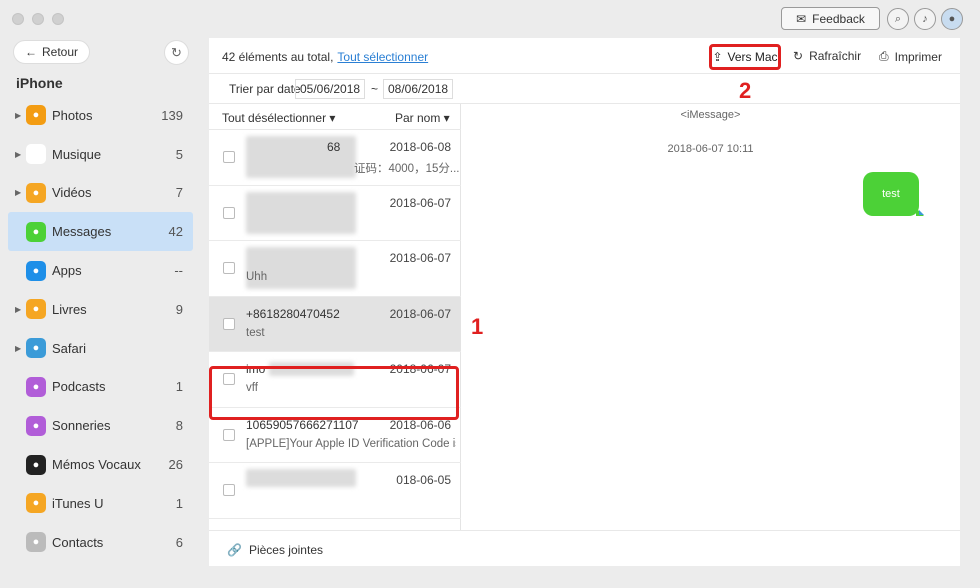 This screenshot has height=588, width=980. What do you see at coordinates (278, 57) in the screenshot?
I see `total-text: 42 éléments au total,` at bounding box center [278, 57].